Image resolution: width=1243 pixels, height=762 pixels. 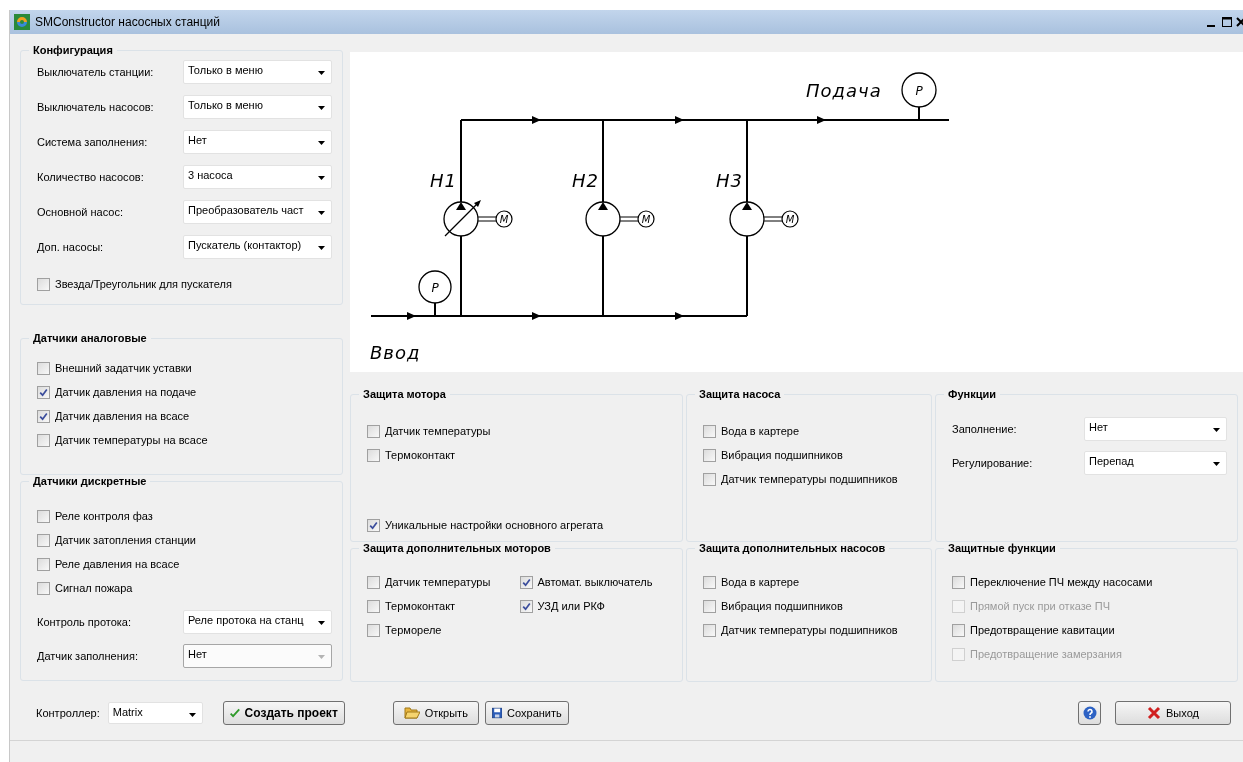 What do you see at coordinates (985, 429) in the screenshot?
I see `field-label: Заполнение:` at bounding box center [985, 429].